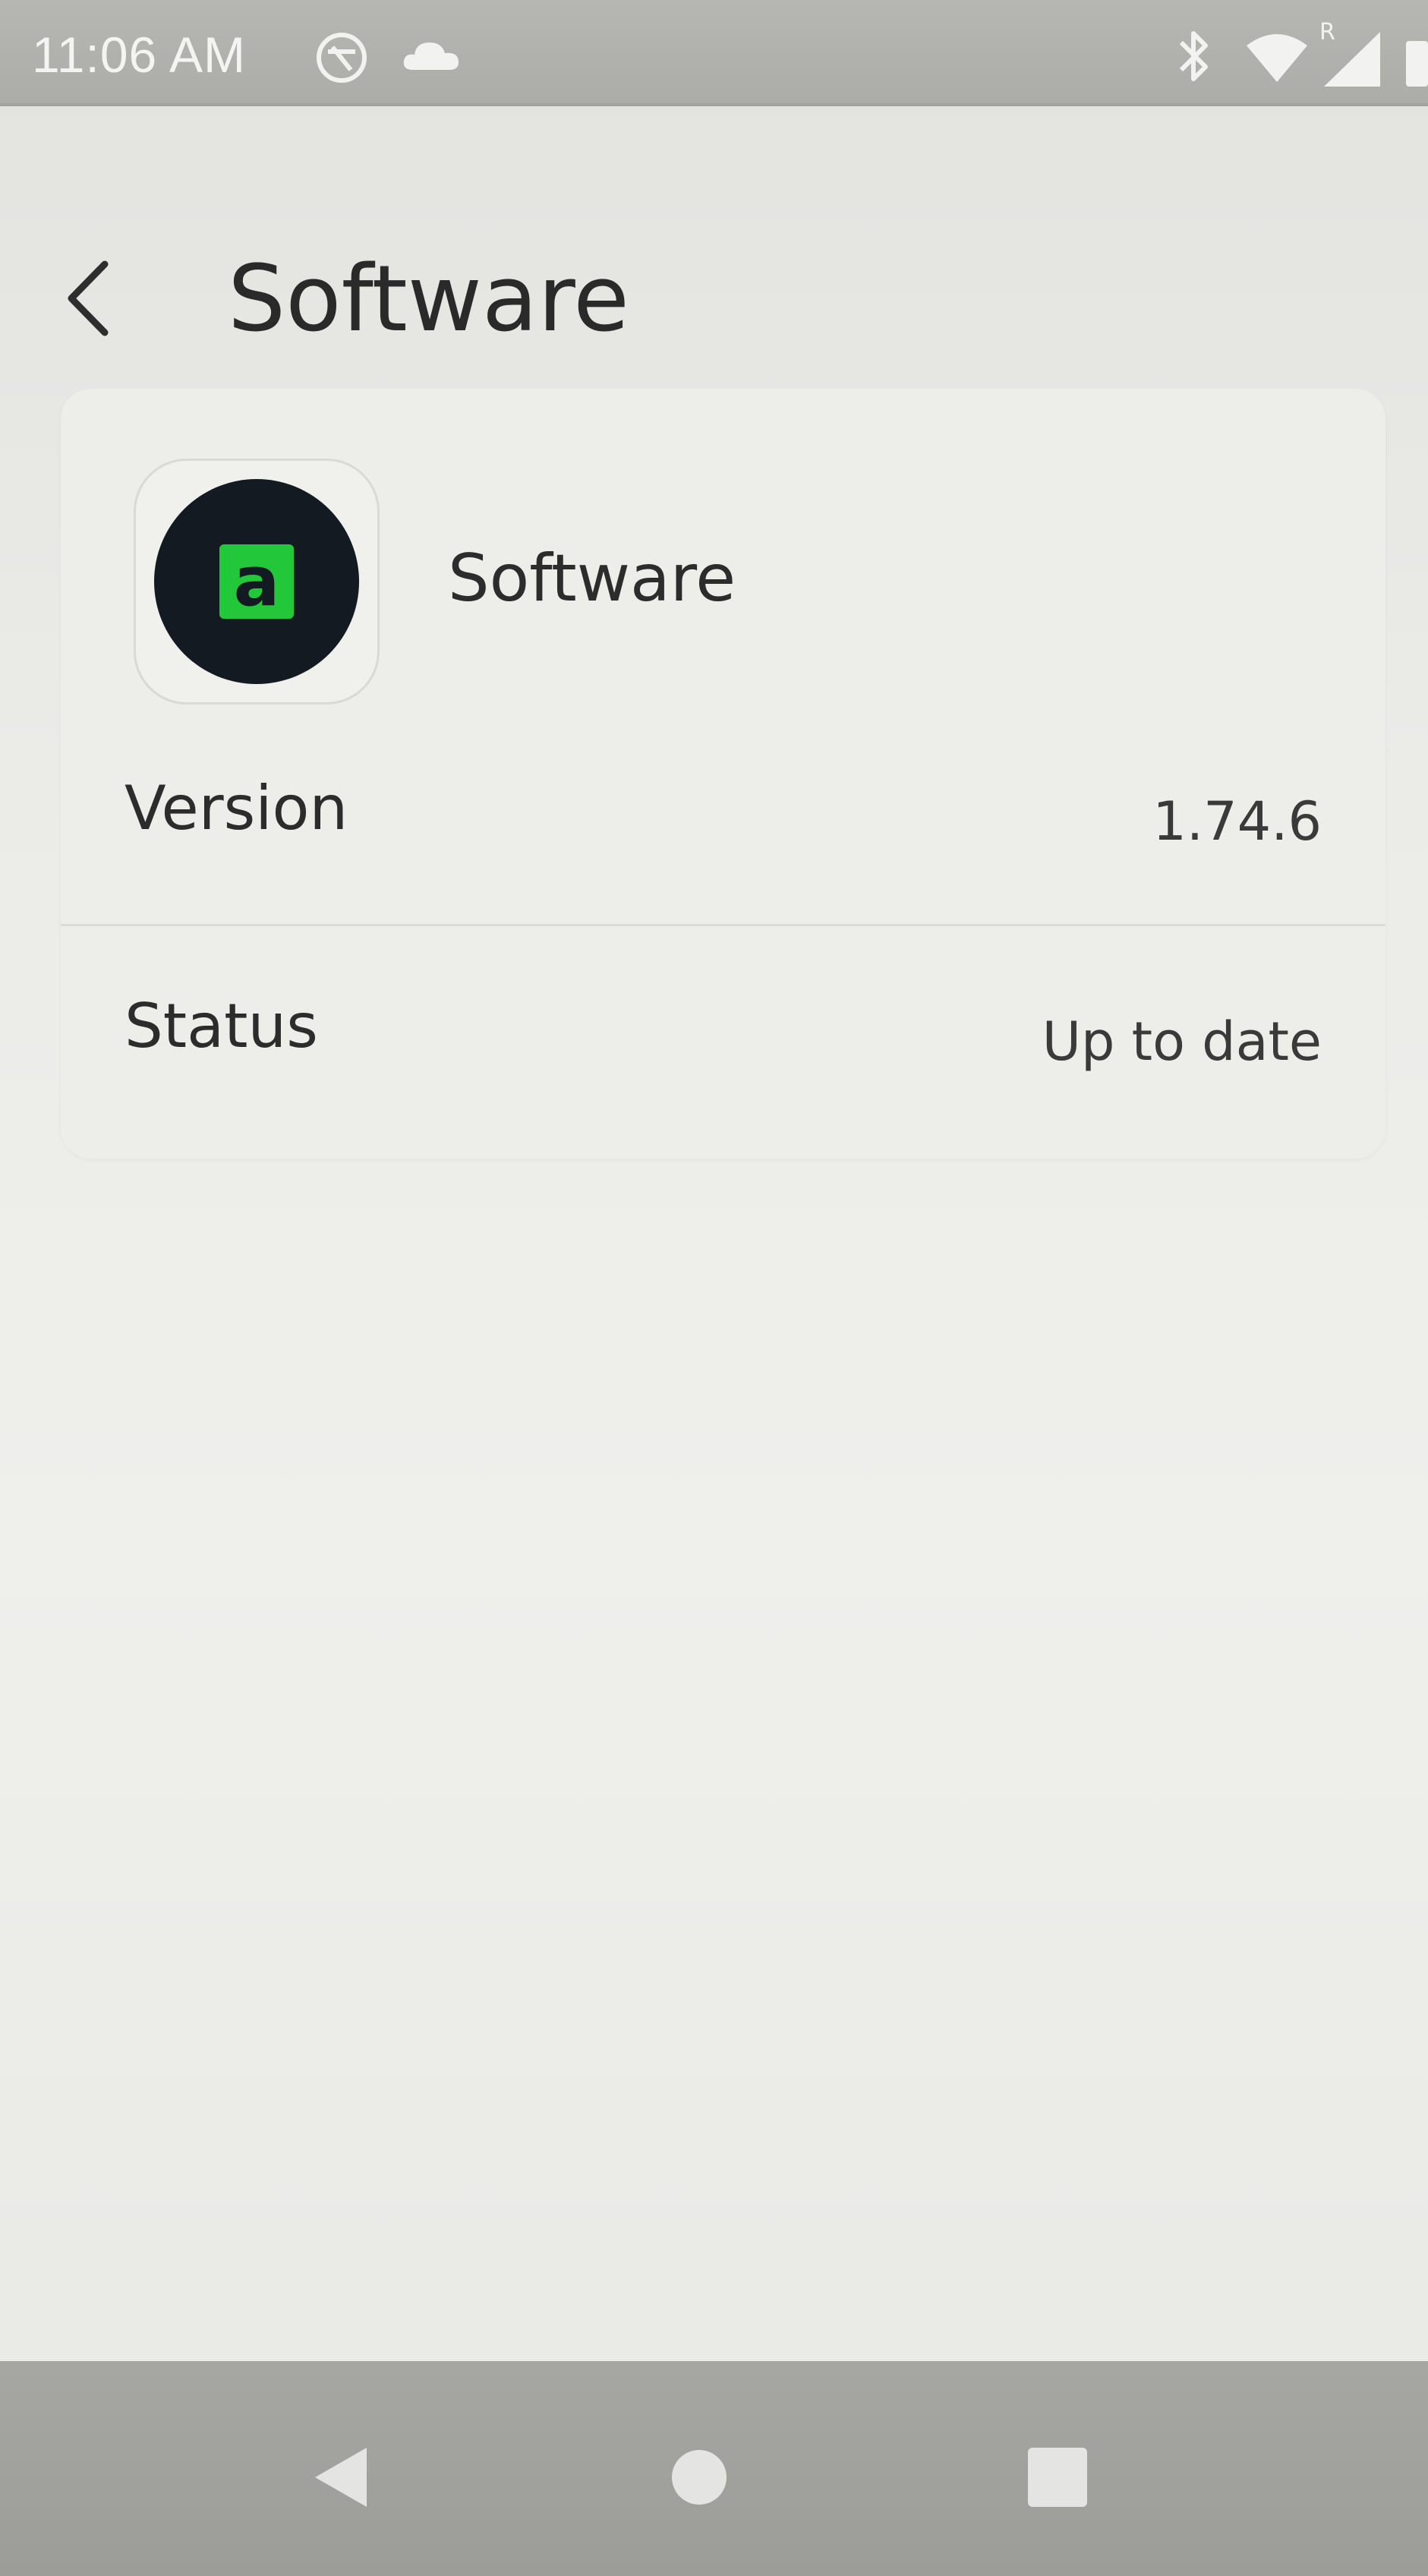 Image resolution: width=1428 pixels, height=2576 pixels. Describe the element at coordinates (236, 808) in the screenshot. I see `version-label: Version` at that location.